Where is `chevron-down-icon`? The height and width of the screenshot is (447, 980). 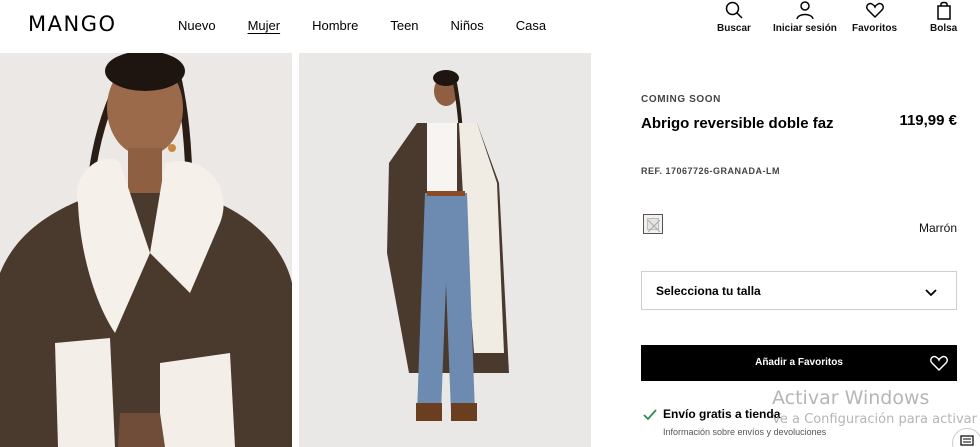
chevron-down-icon is located at coordinates (931, 293).